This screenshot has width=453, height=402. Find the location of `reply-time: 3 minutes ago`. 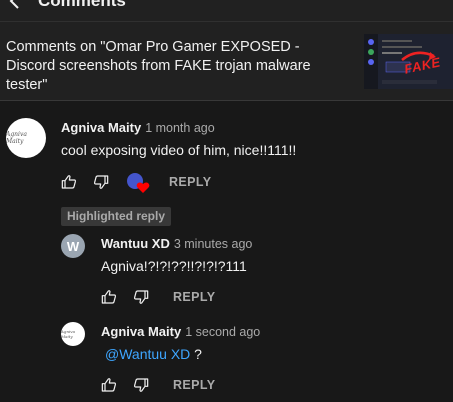

reply-time: 3 minutes ago is located at coordinates (213, 244).